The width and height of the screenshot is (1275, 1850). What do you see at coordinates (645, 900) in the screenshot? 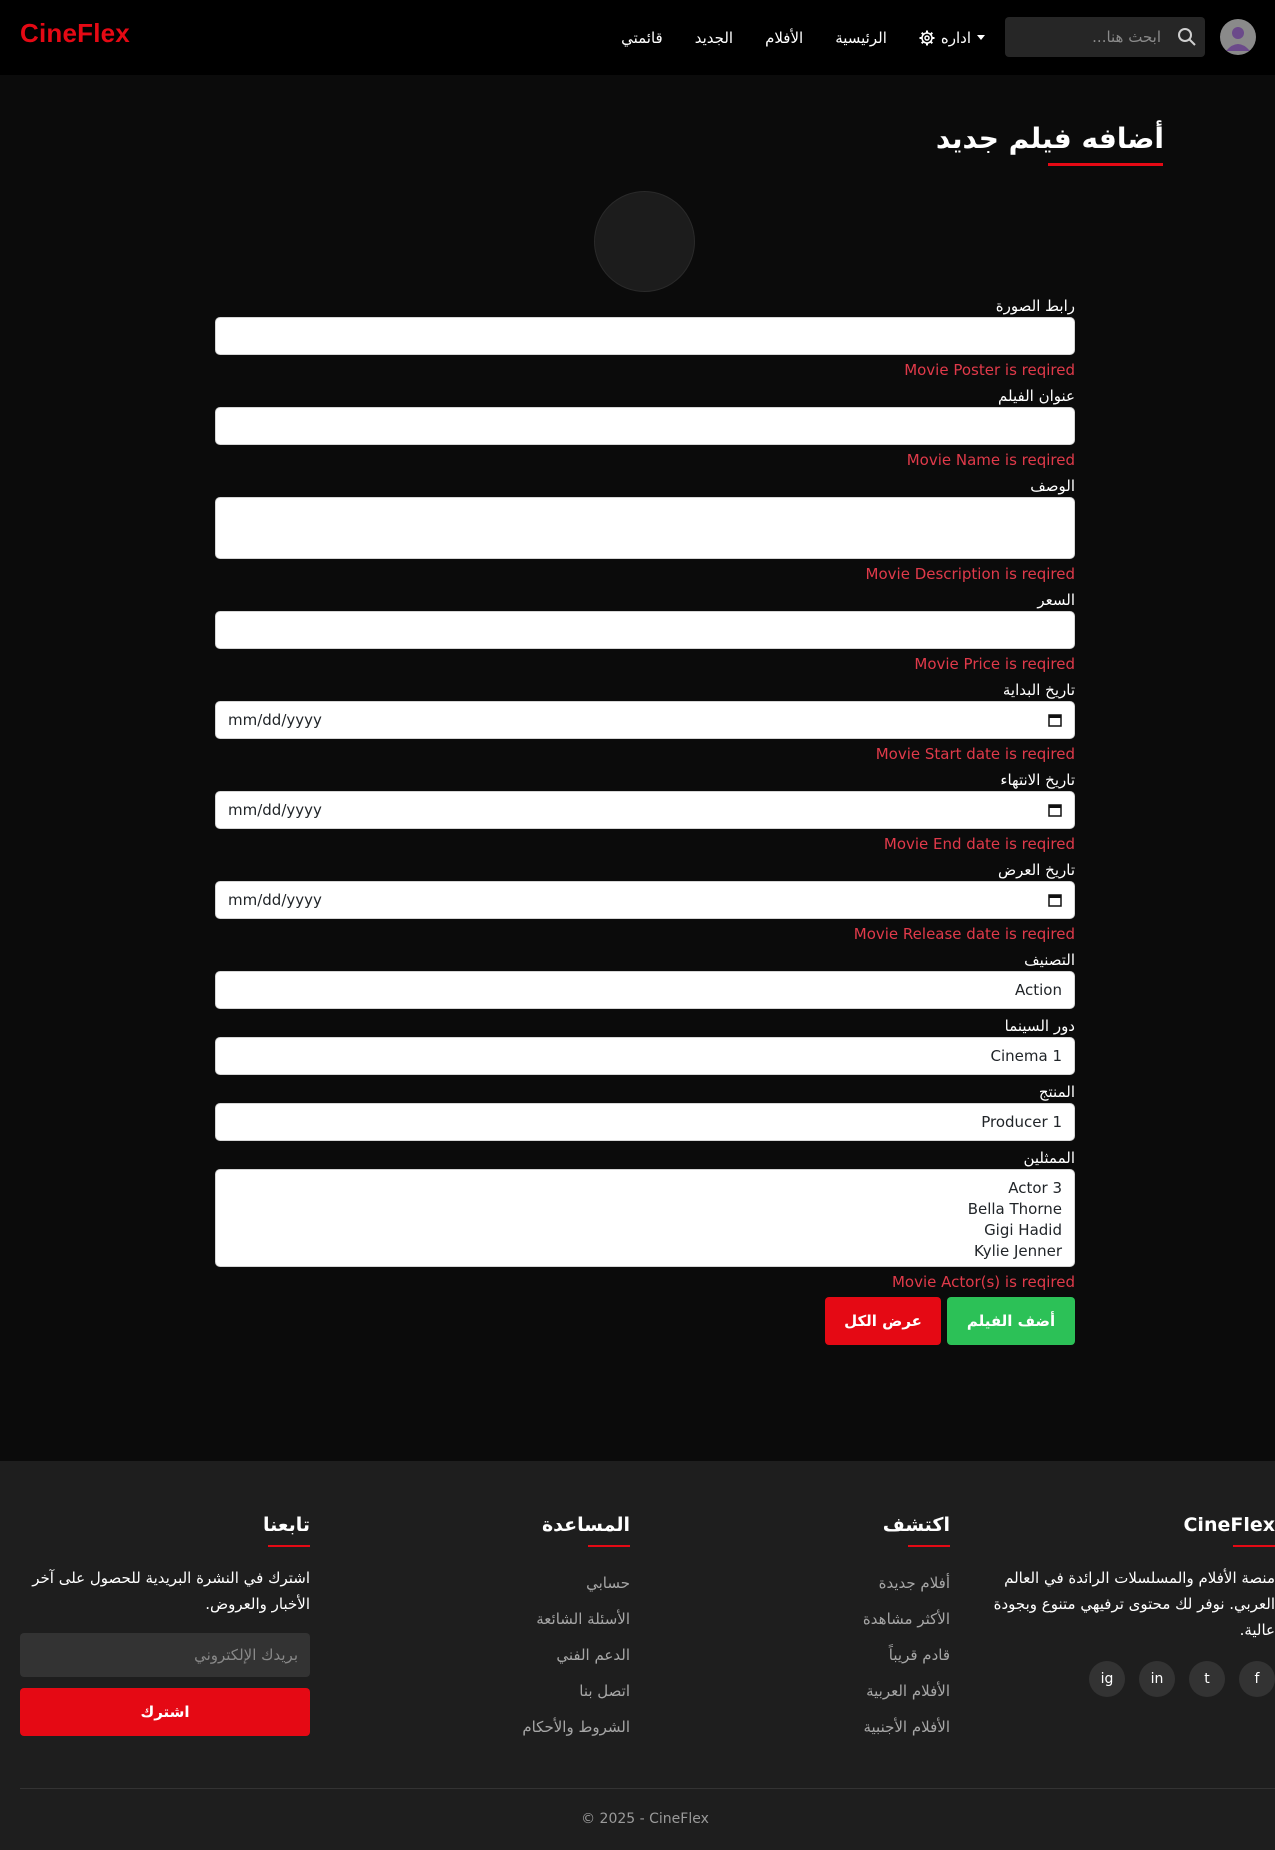
I see `release-date-input: mm/dd/yyyy` at bounding box center [645, 900].